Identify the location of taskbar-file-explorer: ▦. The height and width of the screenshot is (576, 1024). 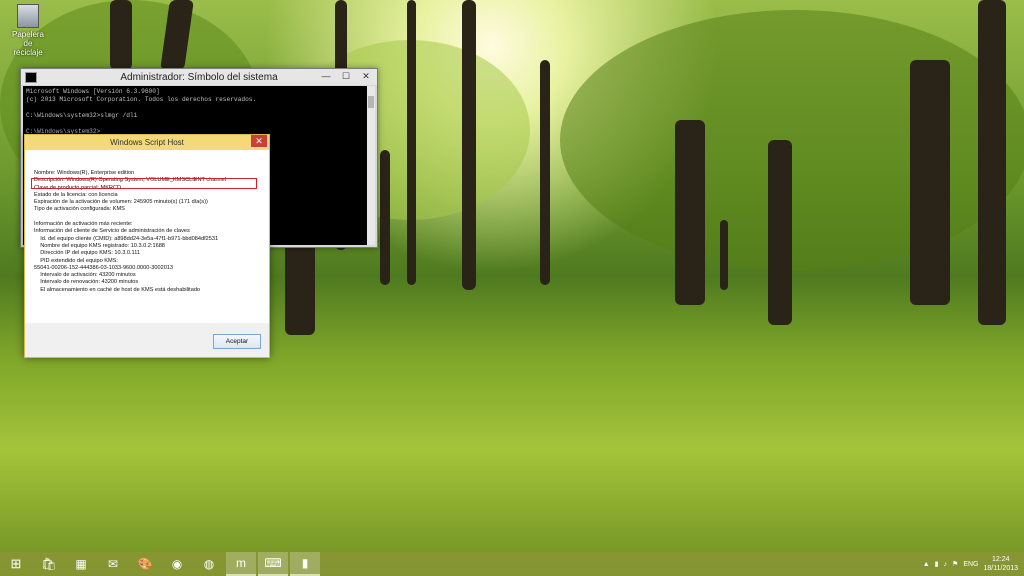
(81, 564).